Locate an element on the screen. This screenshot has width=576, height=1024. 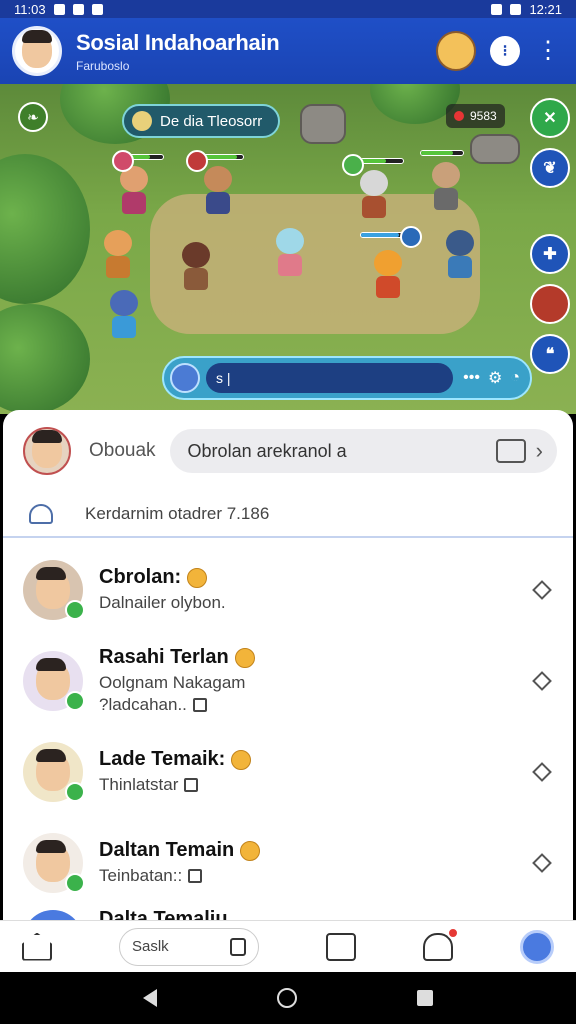
chat-item-message: Thinlatstar is located at coordinates (317, 785).